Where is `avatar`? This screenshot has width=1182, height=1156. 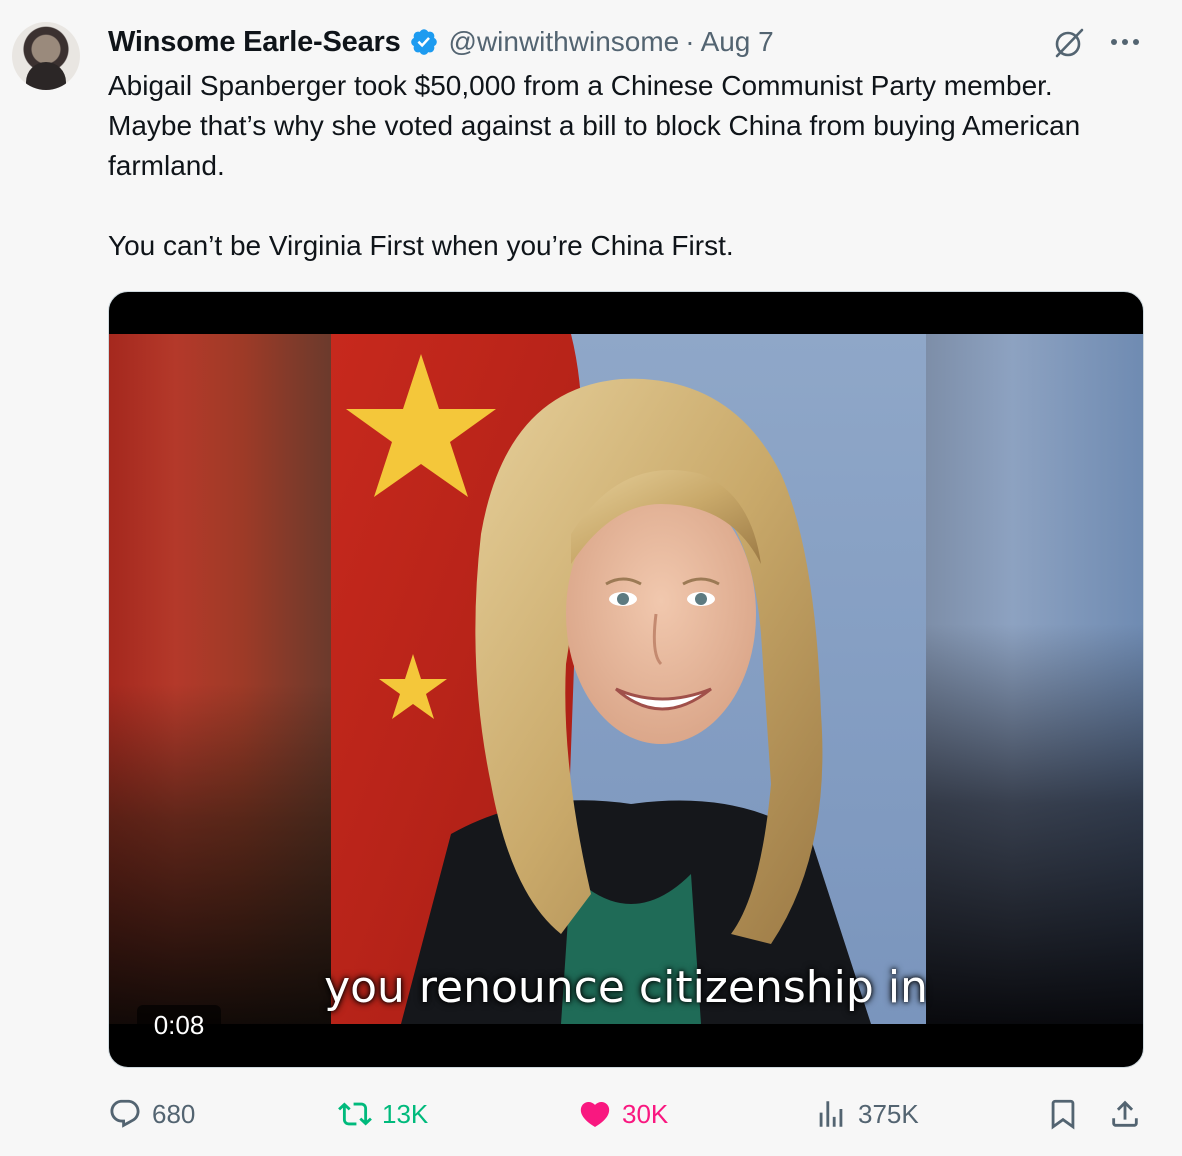 avatar is located at coordinates (46, 56).